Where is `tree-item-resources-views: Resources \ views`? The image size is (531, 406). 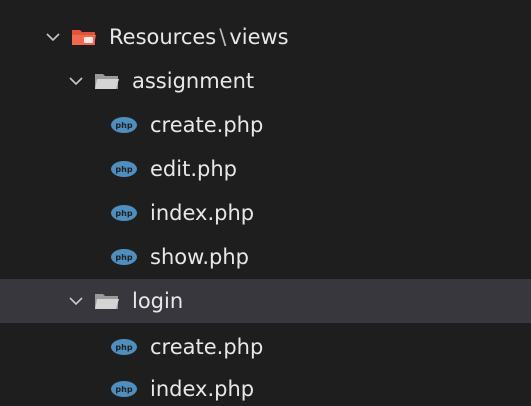
tree-item-resources-views: Resources \ views is located at coordinates (265, 37).